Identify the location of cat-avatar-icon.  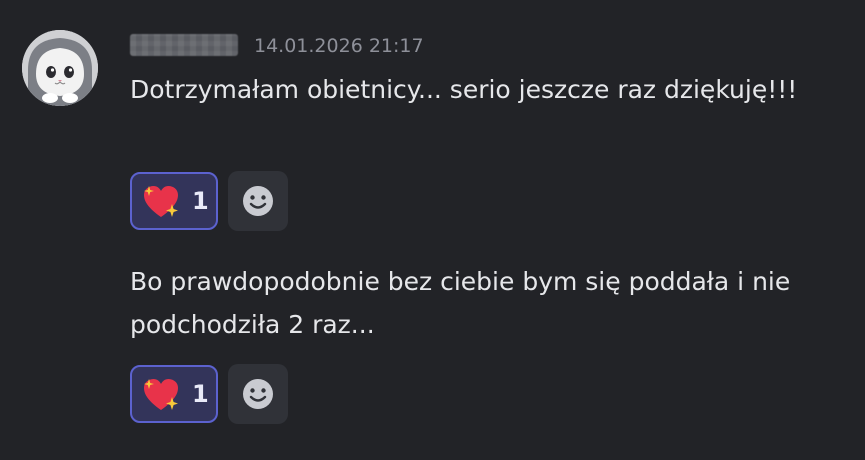
(60, 68).